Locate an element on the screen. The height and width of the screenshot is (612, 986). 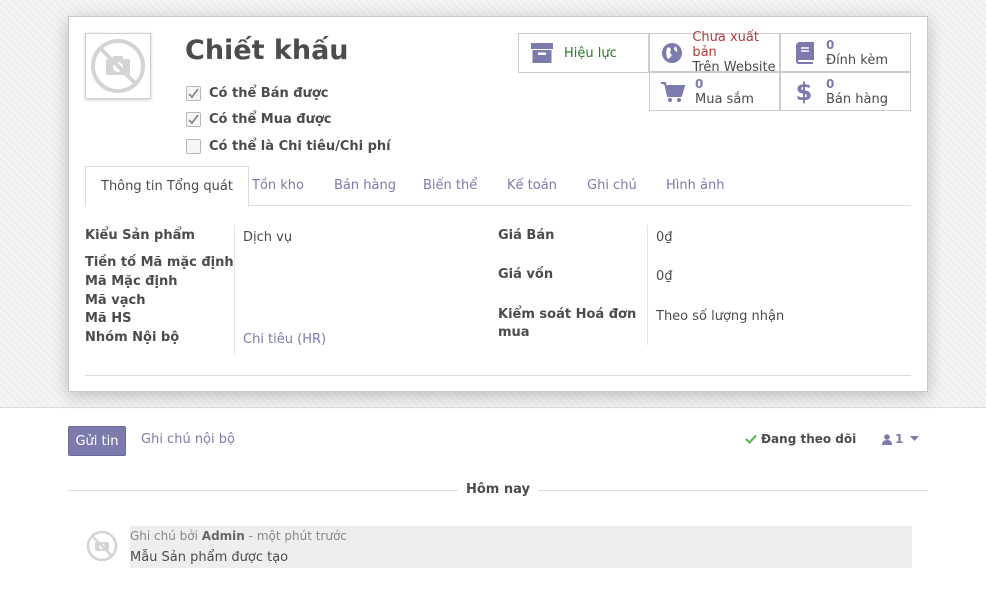
product-type-value: Dịch vụ is located at coordinates (267, 238).